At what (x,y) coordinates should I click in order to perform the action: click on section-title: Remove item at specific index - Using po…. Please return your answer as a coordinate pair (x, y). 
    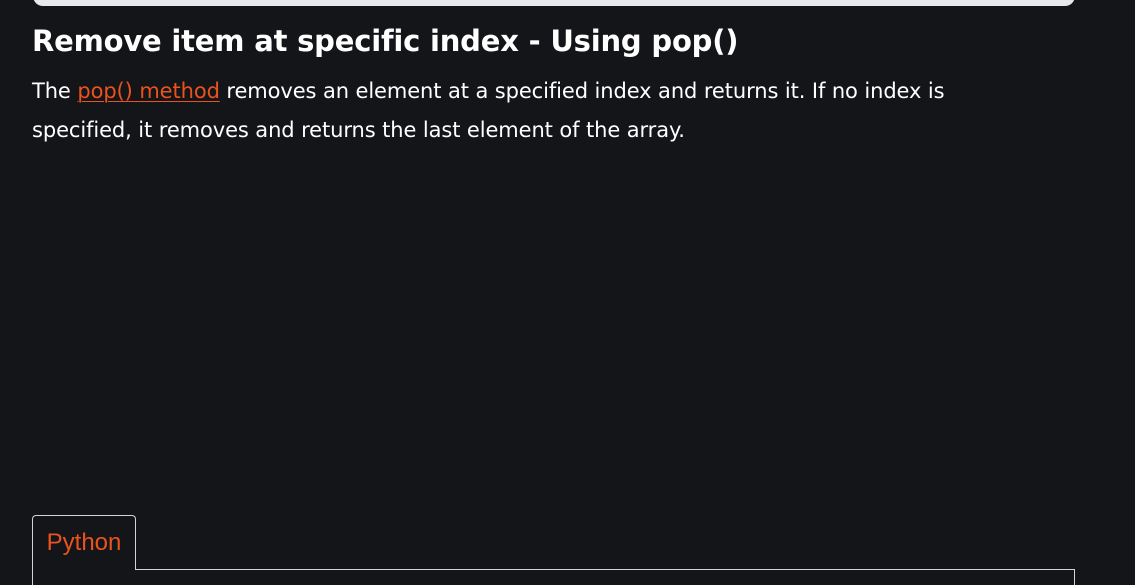
    Looking at the image, I should click on (385, 41).